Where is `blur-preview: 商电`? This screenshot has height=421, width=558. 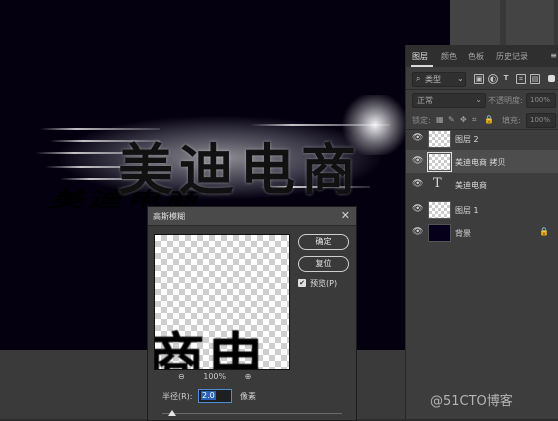 blur-preview: 商电 is located at coordinates (222, 302).